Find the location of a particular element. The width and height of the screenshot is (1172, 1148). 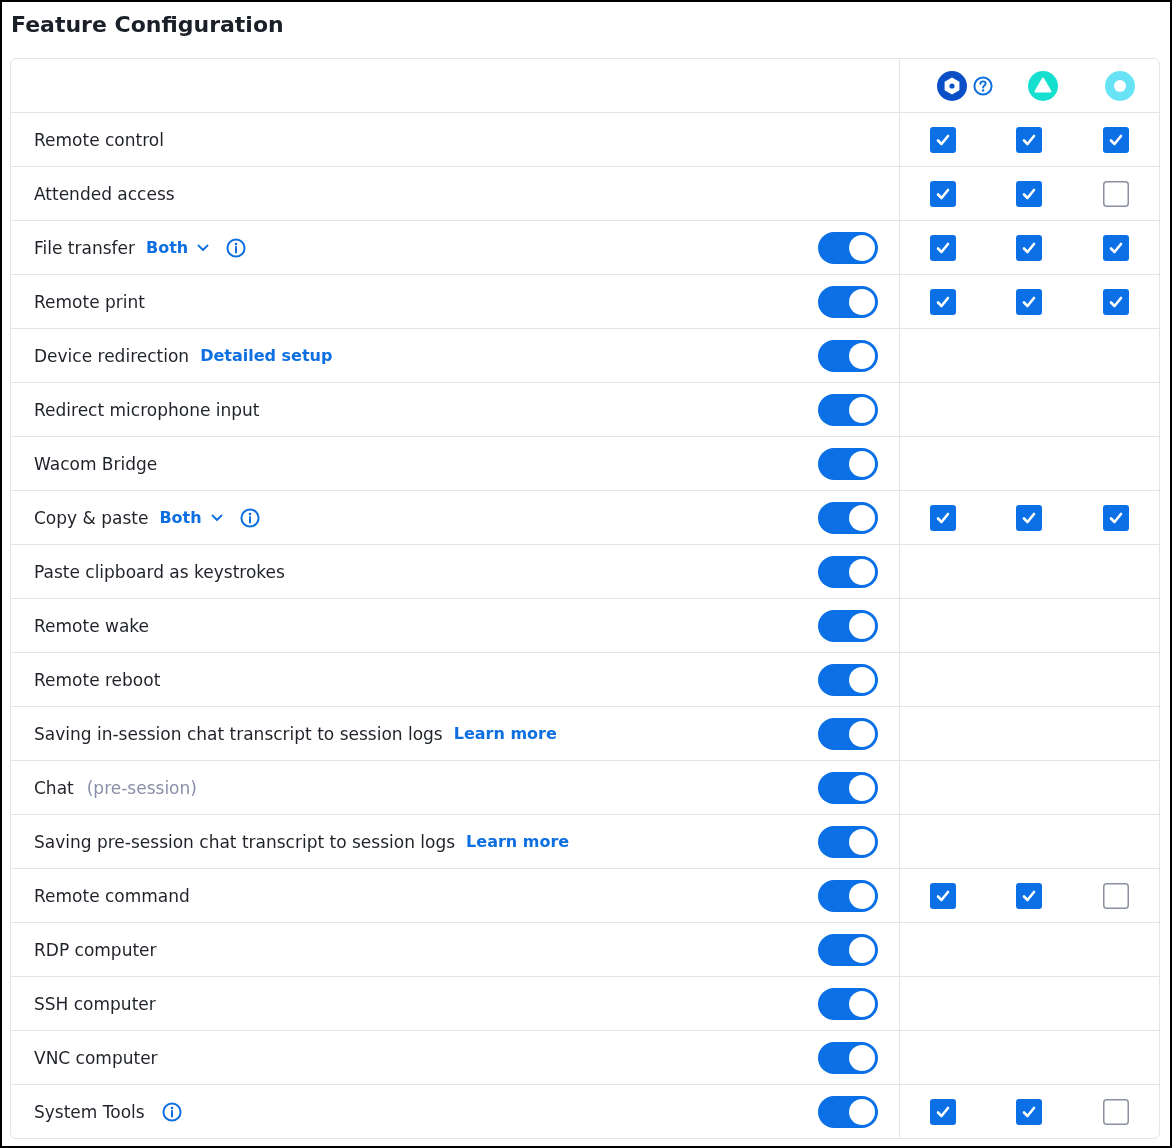

feature-label: Saving pre-session chat transcript to session logs is located at coordinates (245, 841).